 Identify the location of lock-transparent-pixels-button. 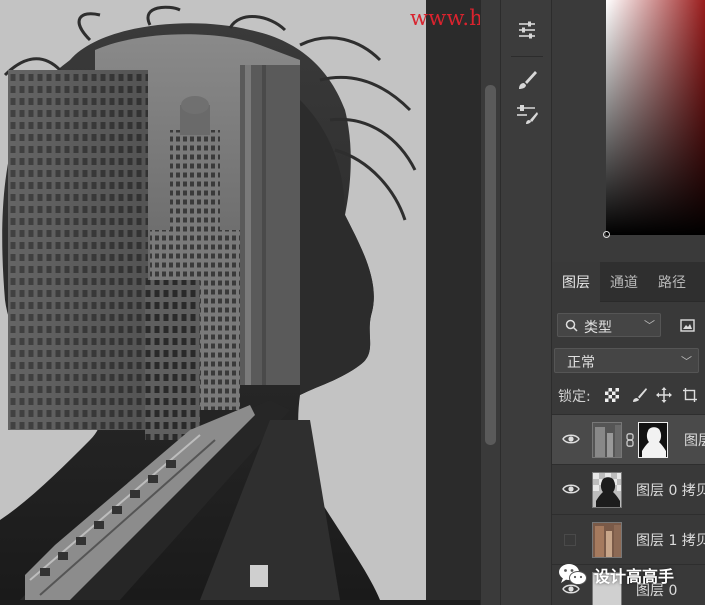
(612, 395).